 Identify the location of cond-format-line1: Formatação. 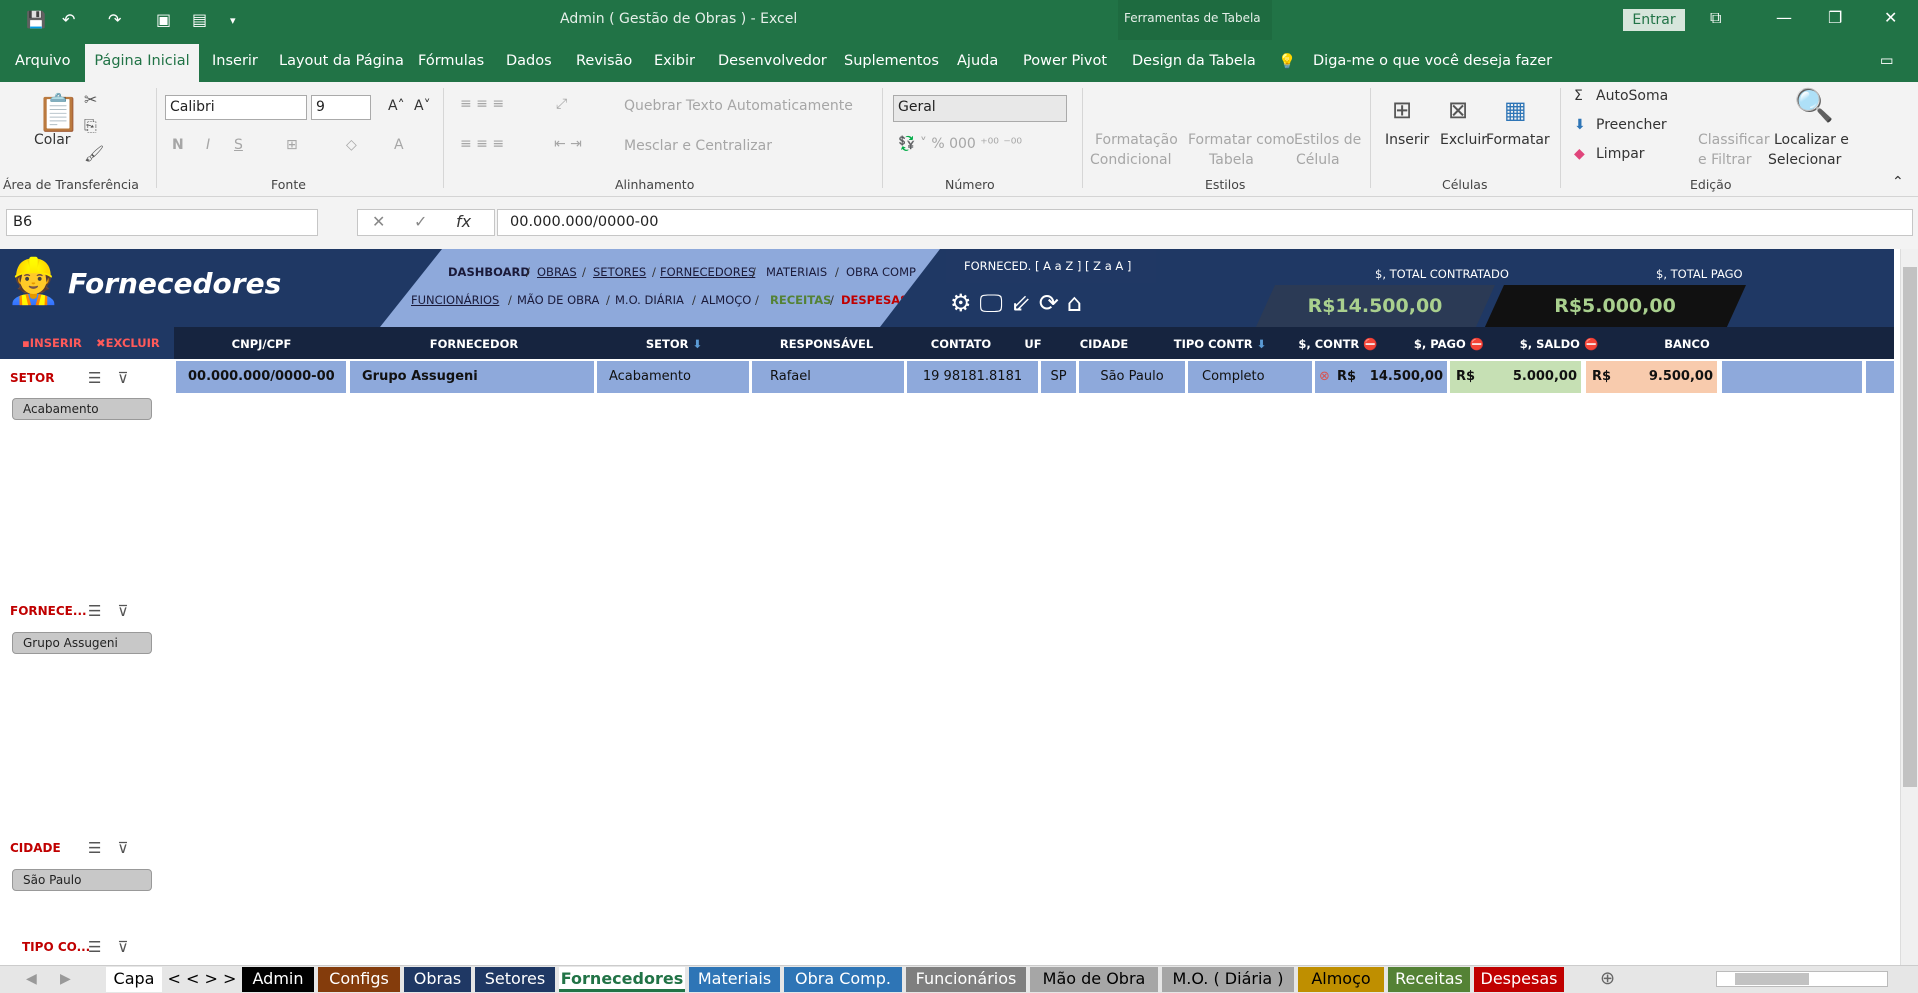
(1136, 140).